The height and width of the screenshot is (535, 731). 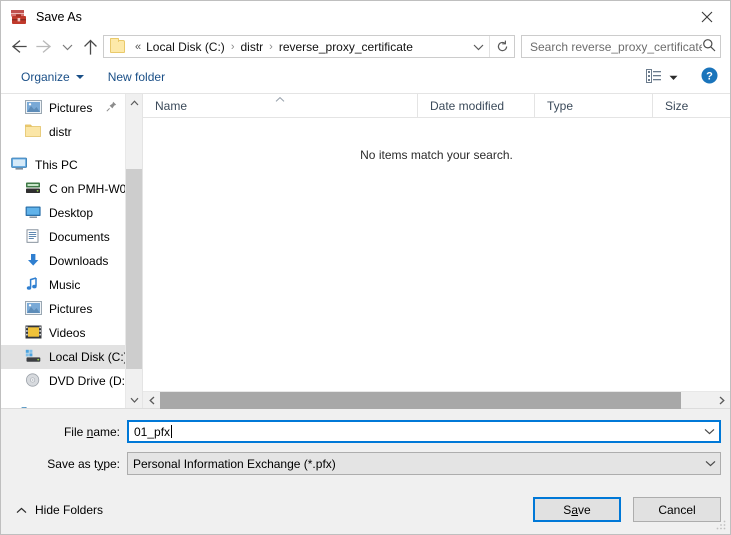 I want to click on organize-button: Organize, so click(x=52, y=77).